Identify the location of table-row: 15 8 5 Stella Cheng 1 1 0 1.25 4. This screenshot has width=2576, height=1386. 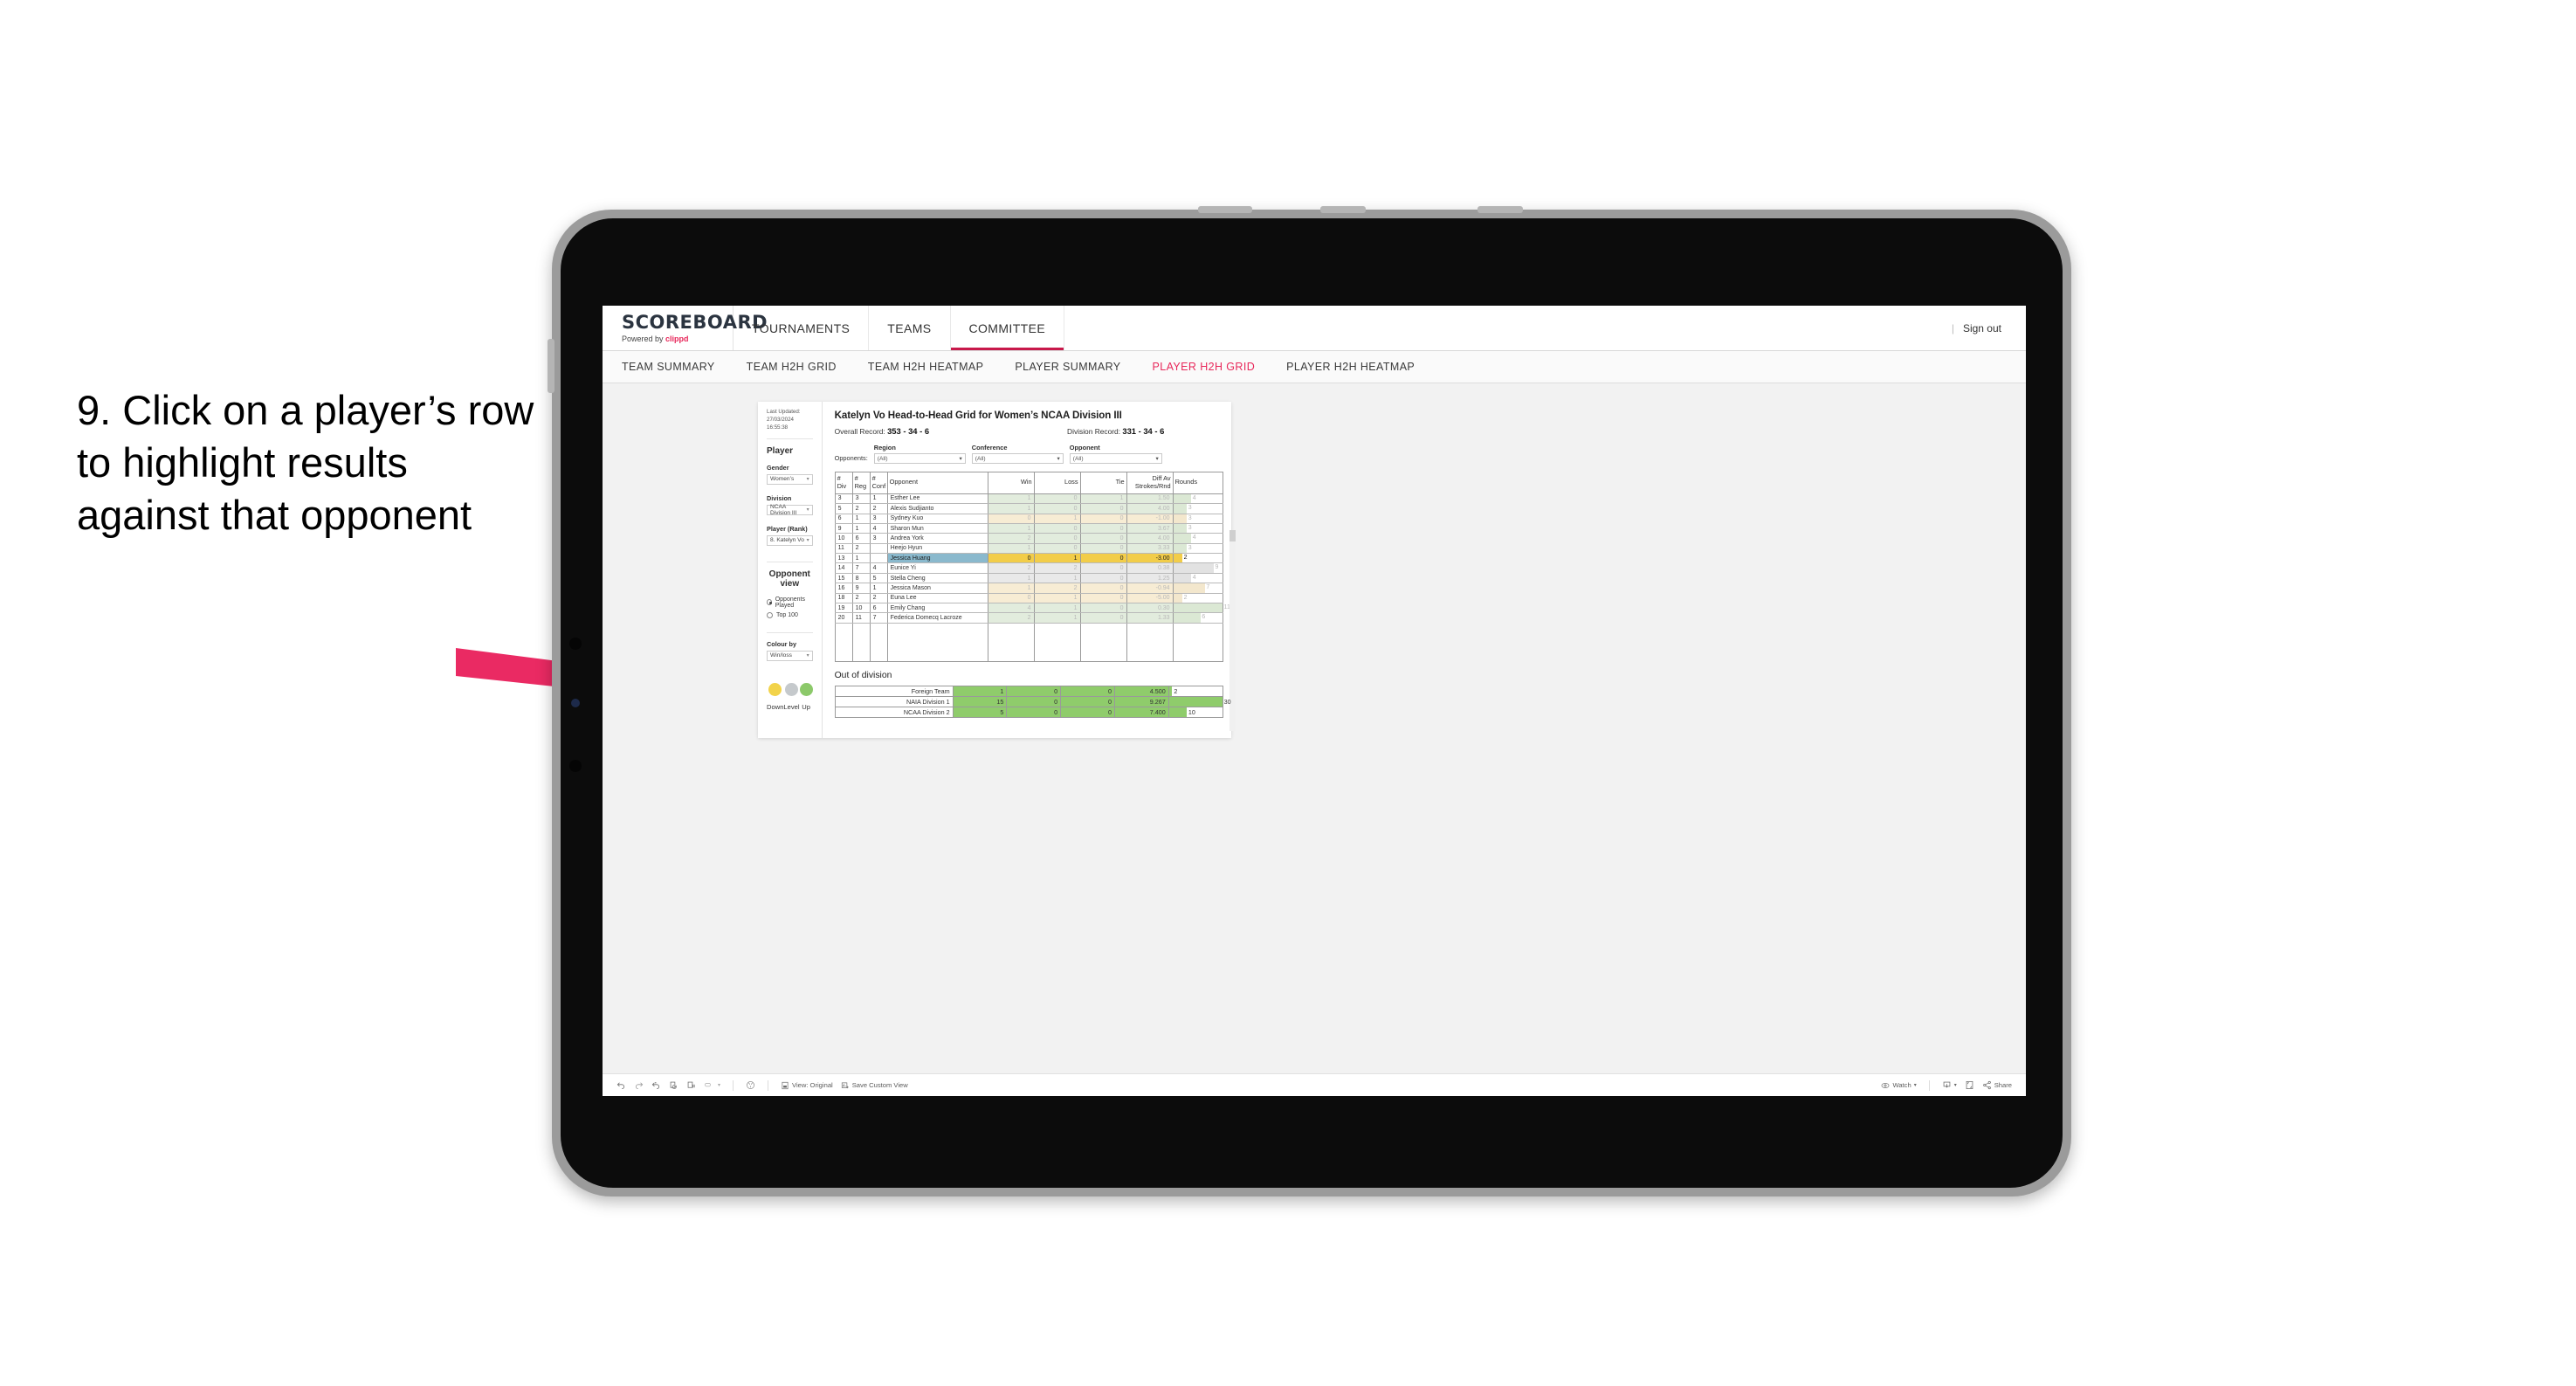
(1028, 578).